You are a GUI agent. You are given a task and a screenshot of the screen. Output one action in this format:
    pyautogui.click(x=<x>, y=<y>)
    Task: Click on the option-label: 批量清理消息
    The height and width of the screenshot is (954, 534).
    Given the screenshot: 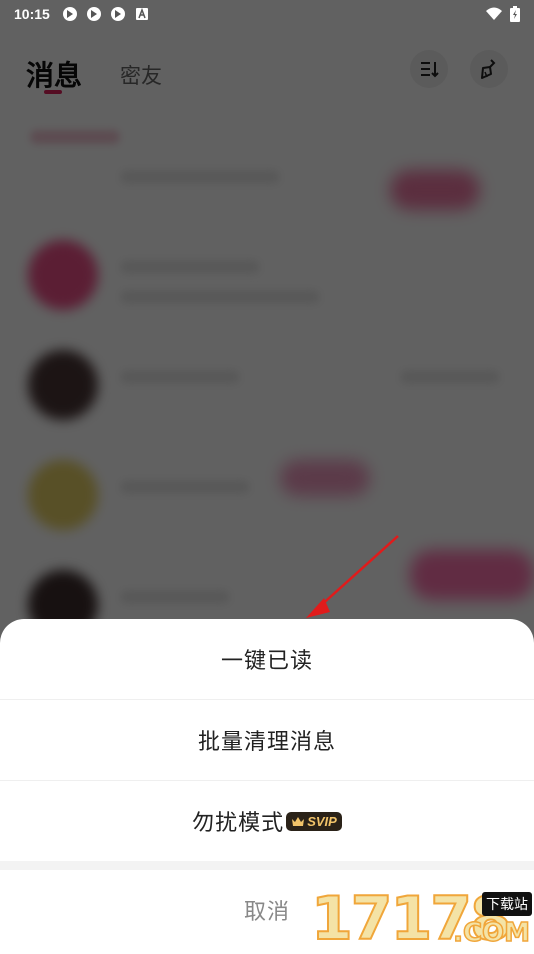 What is the action you would take?
    pyautogui.click(x=266, y=742)
    